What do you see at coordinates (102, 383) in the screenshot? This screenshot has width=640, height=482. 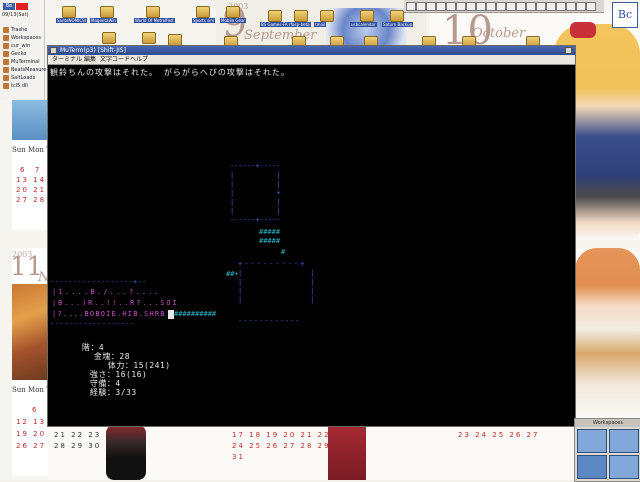 I see `ac-label: 守備：` at bounding box center [102, 383].